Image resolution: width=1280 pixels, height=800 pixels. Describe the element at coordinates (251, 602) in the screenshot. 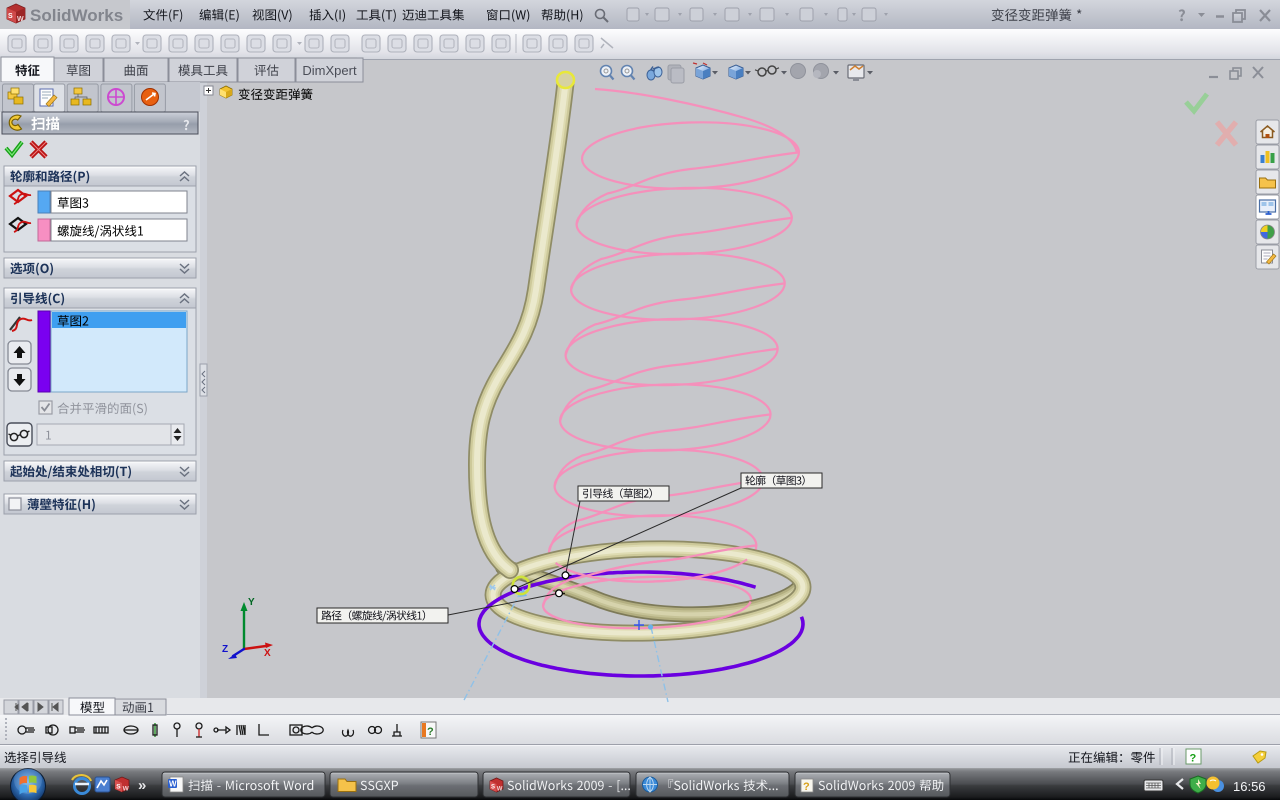

I see `svg-text: Y` at that location.